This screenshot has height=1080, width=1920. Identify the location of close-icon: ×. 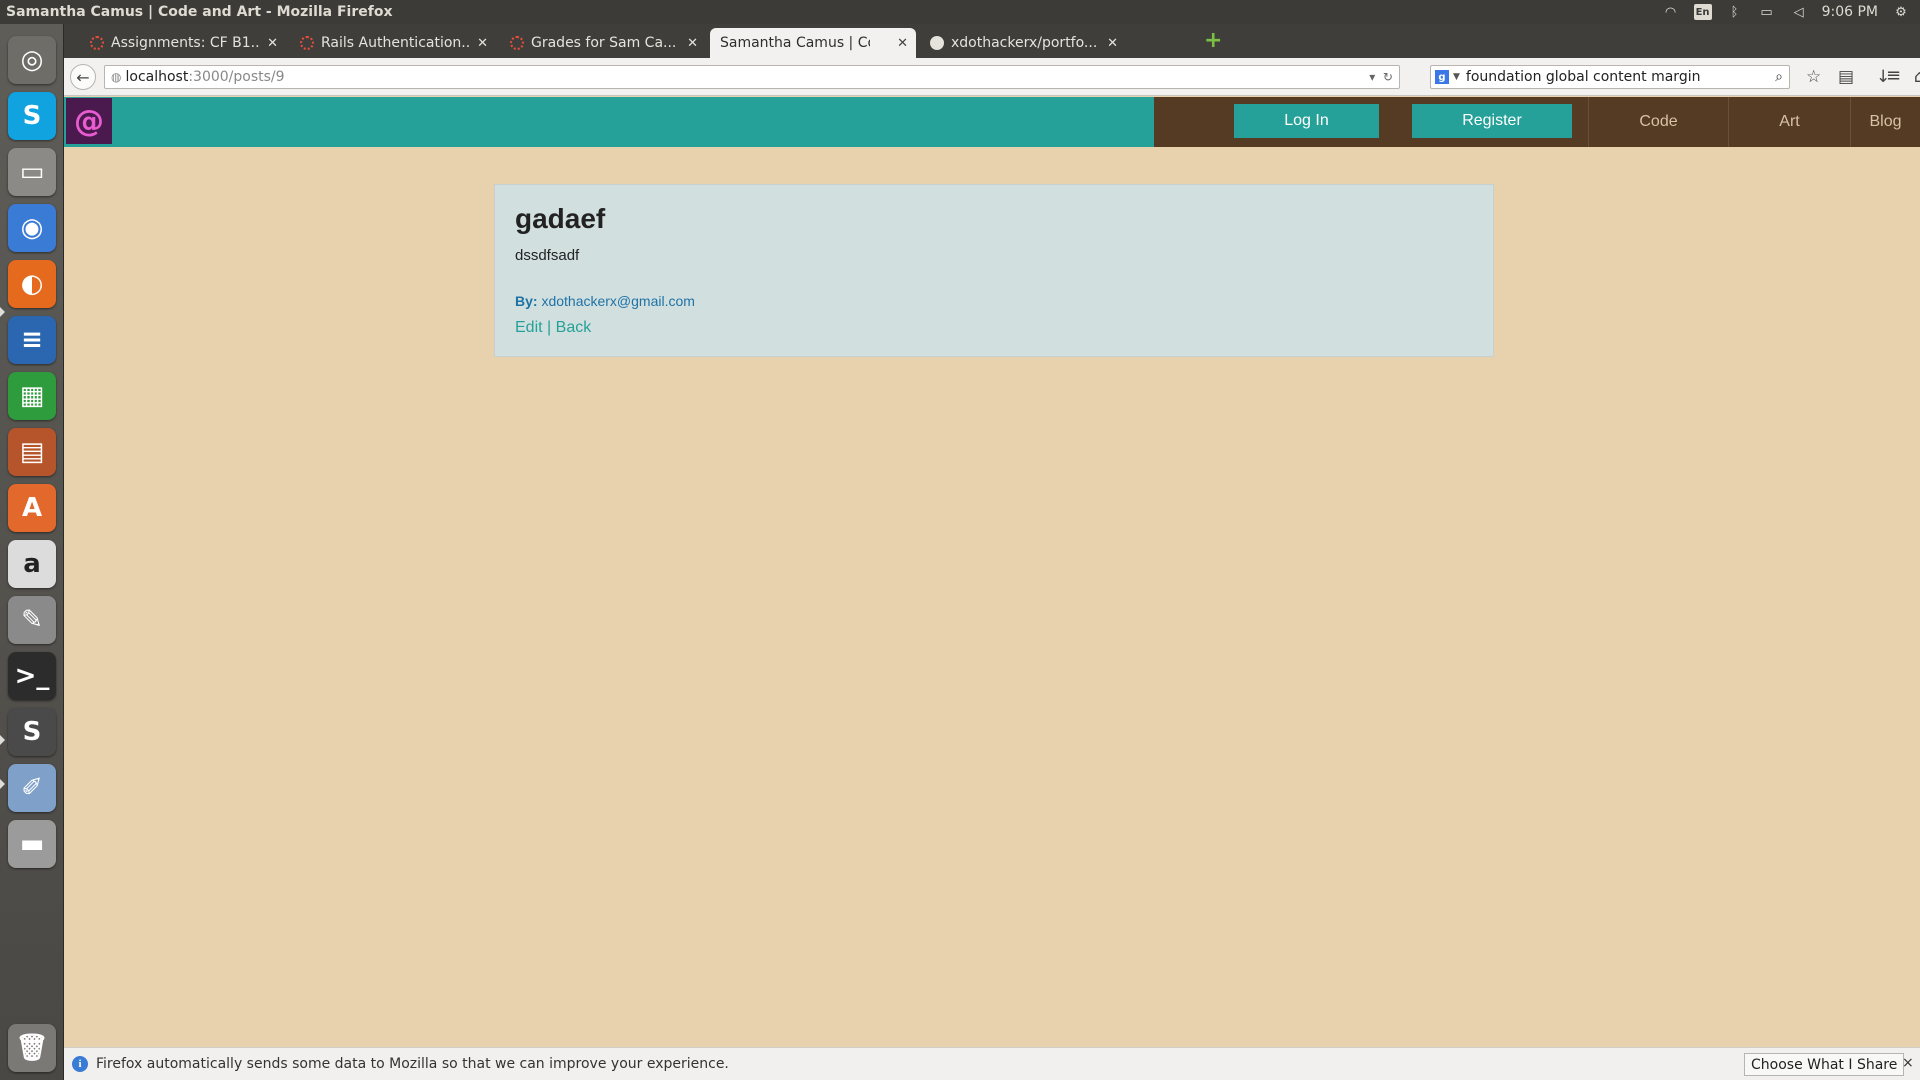
(1908, 1063).